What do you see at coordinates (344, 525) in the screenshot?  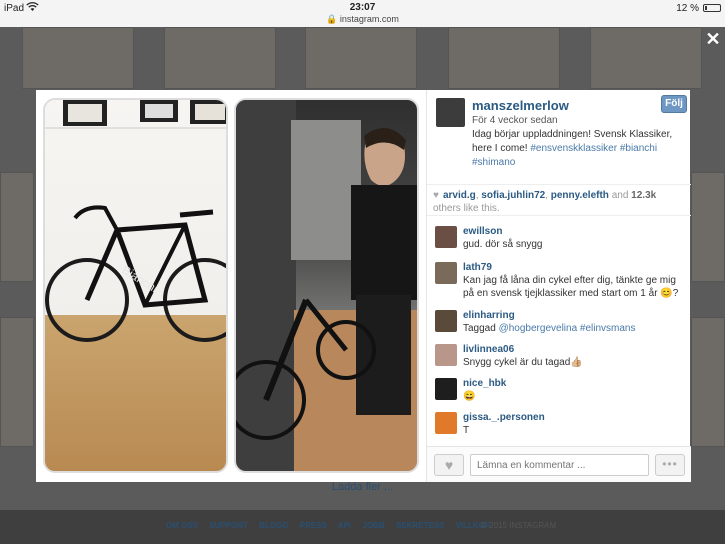 I see `footer-link: API` at bounding box center [344, 525].